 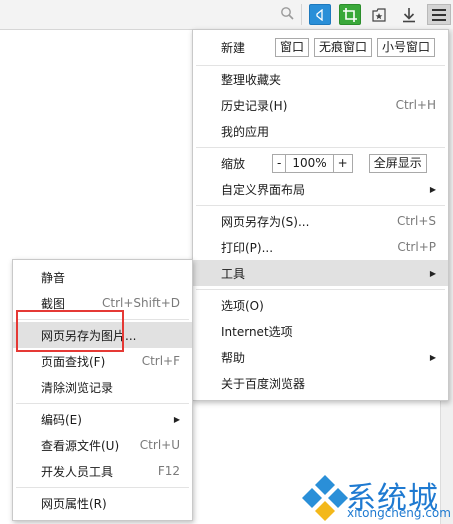 I want to click on submenu-item-encoding: 编码(E) ▶, so click(x=102, y=419).